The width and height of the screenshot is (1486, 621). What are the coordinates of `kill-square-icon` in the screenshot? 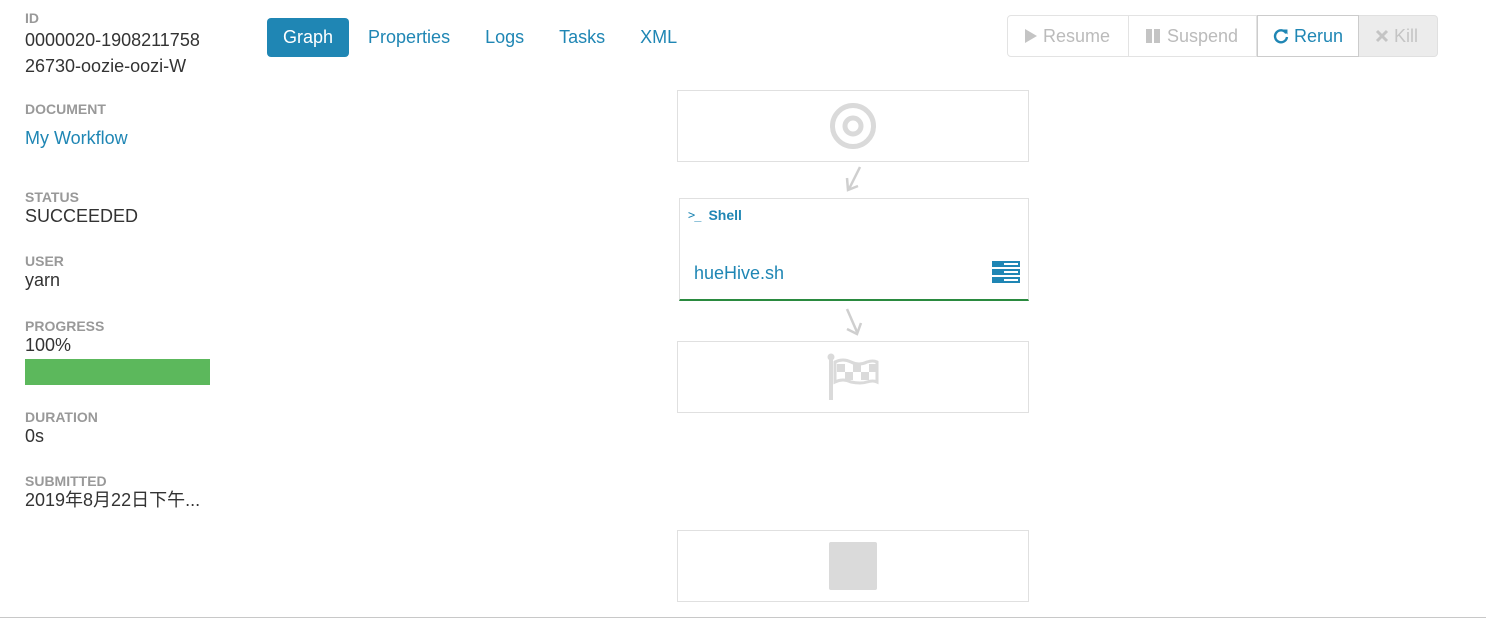 It's located at (853, 566).